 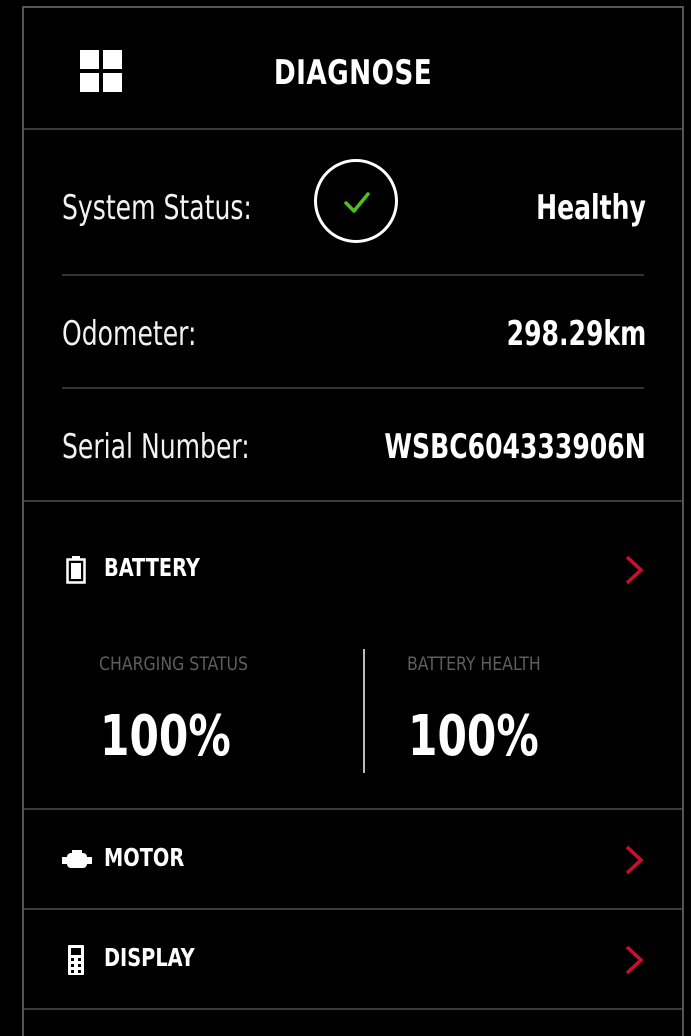 I want to click on header-divider, so click(x=353, y=129).